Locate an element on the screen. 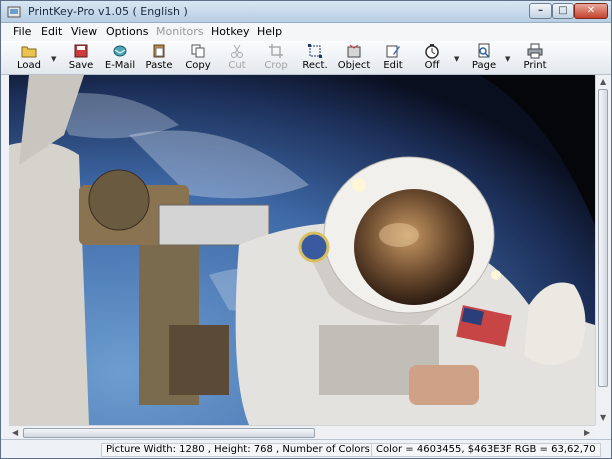 The width and height of the screenshot is (612, 459). maximize-icon: □ is located at coordinates (563, 10).